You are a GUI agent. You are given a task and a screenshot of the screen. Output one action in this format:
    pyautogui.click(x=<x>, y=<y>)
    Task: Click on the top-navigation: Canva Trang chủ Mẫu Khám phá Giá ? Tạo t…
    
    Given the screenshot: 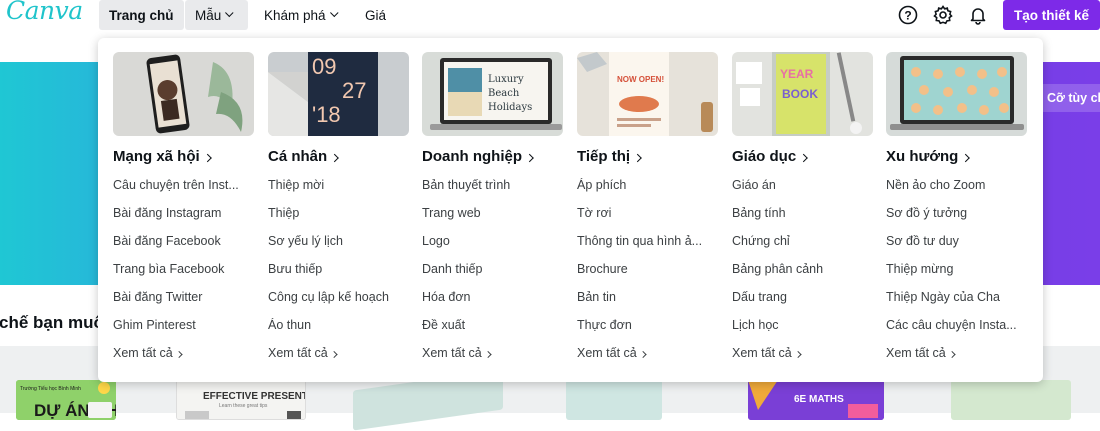 What is the action you would take?
    pyautogui.click(x=550, y=15)
    